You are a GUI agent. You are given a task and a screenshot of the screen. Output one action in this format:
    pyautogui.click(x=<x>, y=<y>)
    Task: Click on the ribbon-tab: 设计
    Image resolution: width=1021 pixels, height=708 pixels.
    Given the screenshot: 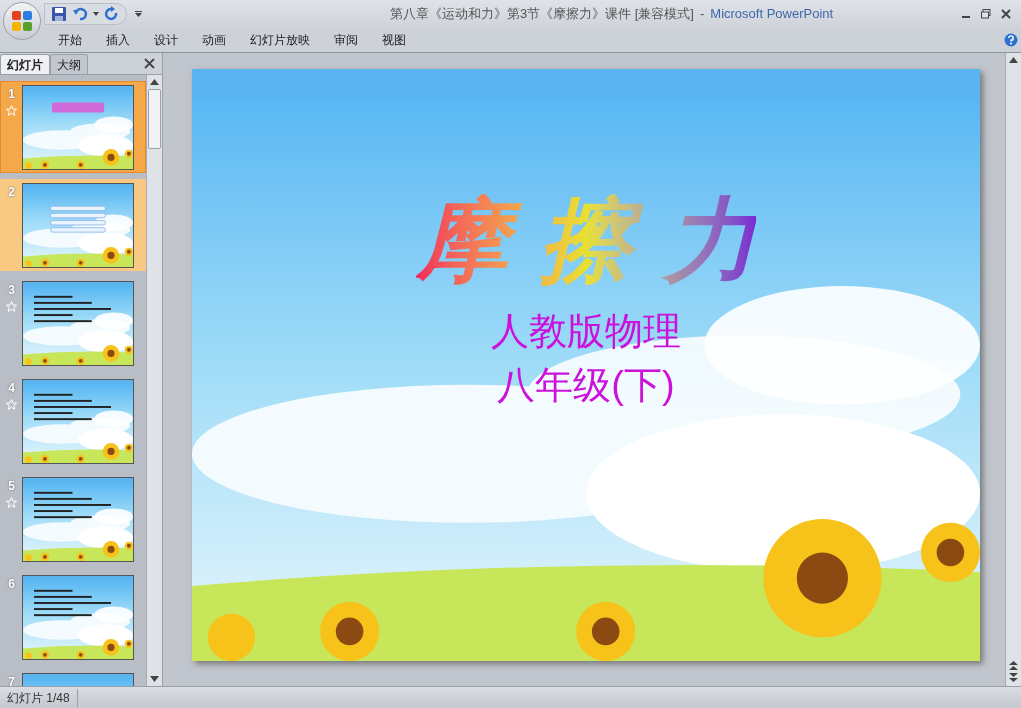 What is the action you would take?
    pyautogui.click(x=166, y=40)
    